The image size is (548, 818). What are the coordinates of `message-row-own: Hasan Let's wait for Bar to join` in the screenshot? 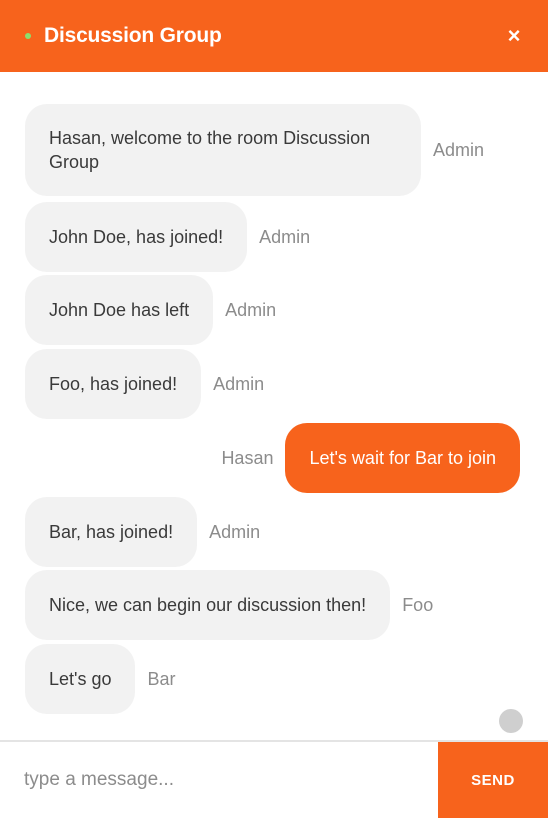 It's located at (370, 458).